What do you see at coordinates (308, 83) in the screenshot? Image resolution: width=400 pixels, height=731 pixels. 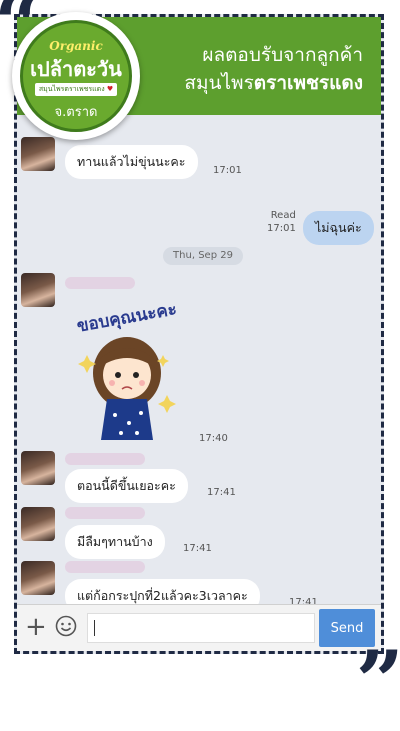 I see `banner-line-2-bold: ตราเพชรแดง` at bounding box center [308, 83].